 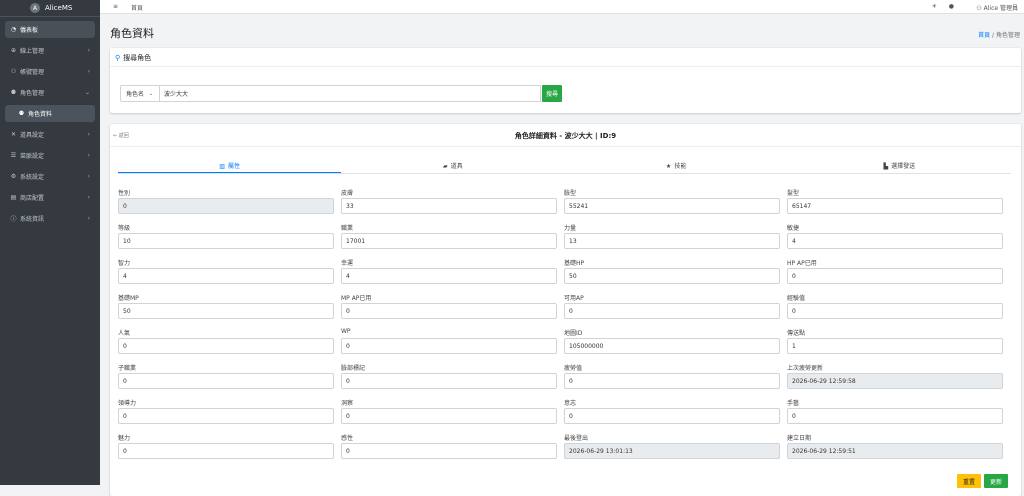 I want to click on sidebar-item-system: ⚙ 系統設定 ›, so click(x=50, y=176).